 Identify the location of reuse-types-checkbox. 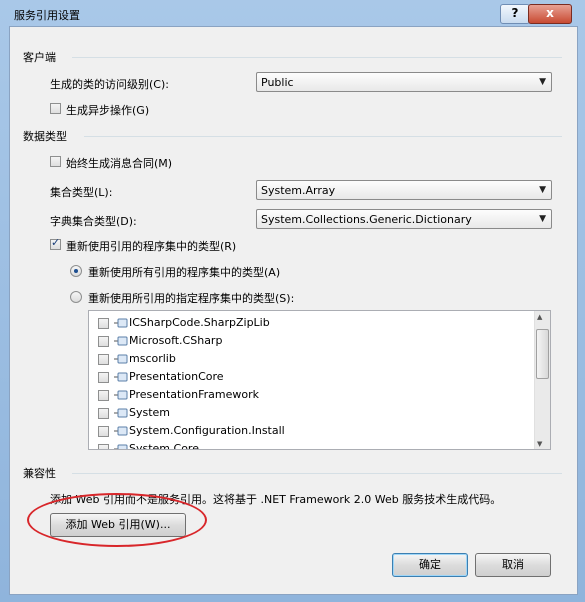
(55, 243).